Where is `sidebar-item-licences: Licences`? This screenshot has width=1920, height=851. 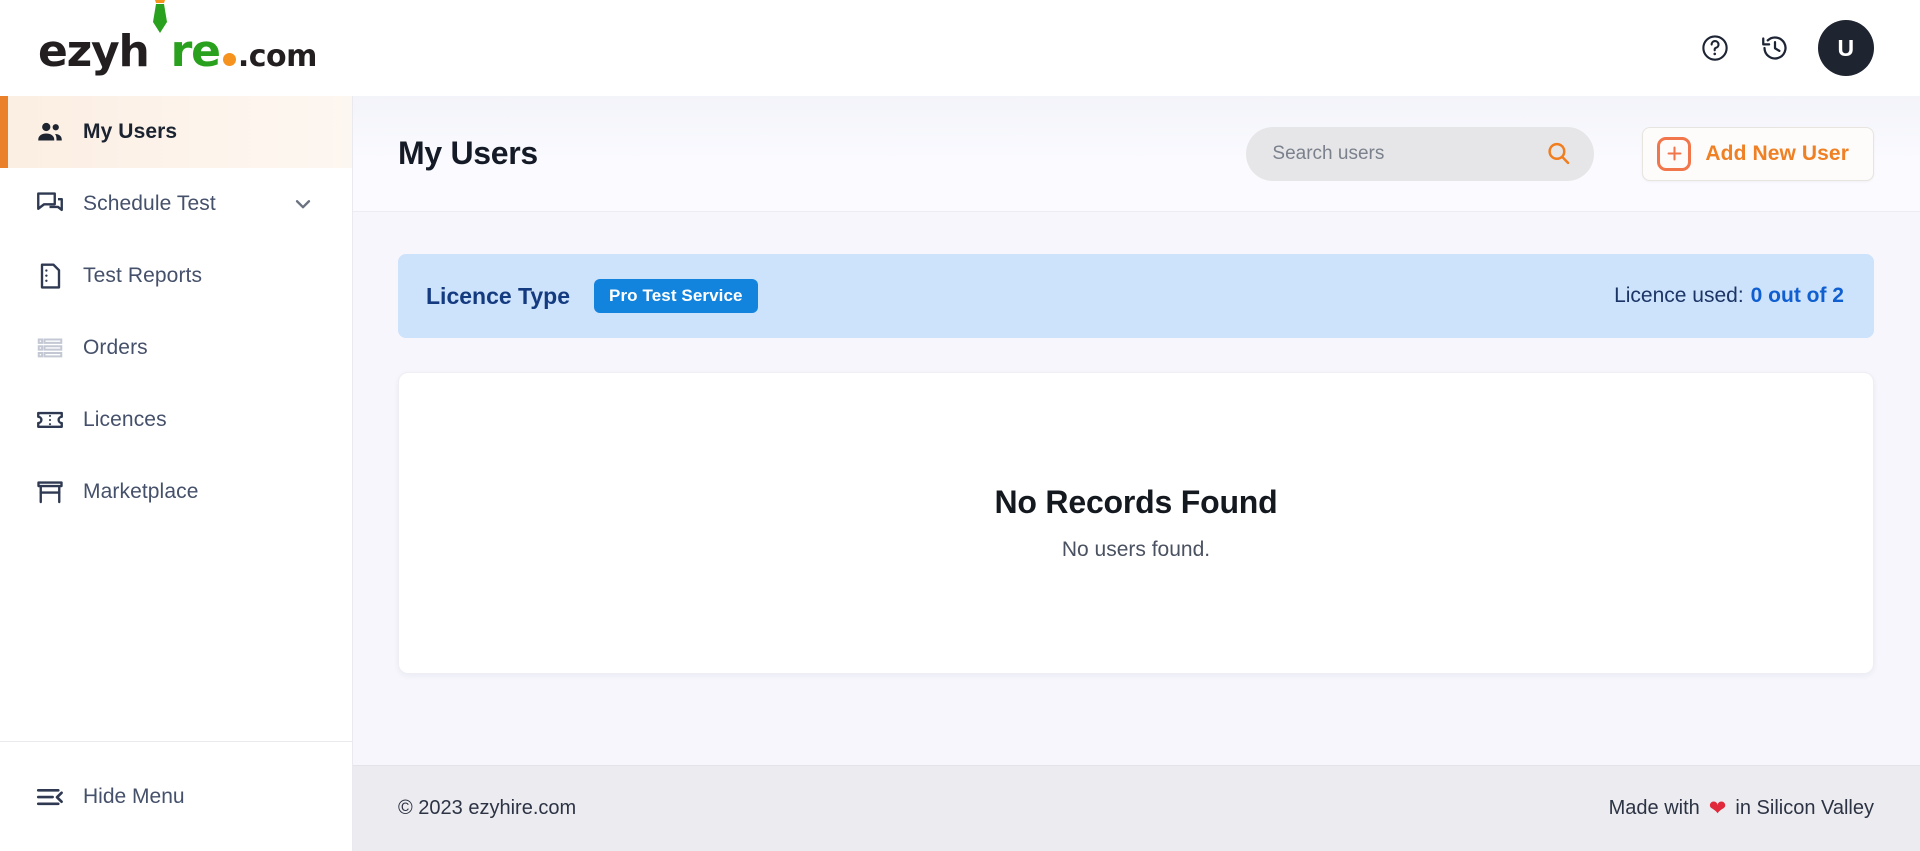
sidebar-item-licences: Licences is located at coordinates (176, 420).